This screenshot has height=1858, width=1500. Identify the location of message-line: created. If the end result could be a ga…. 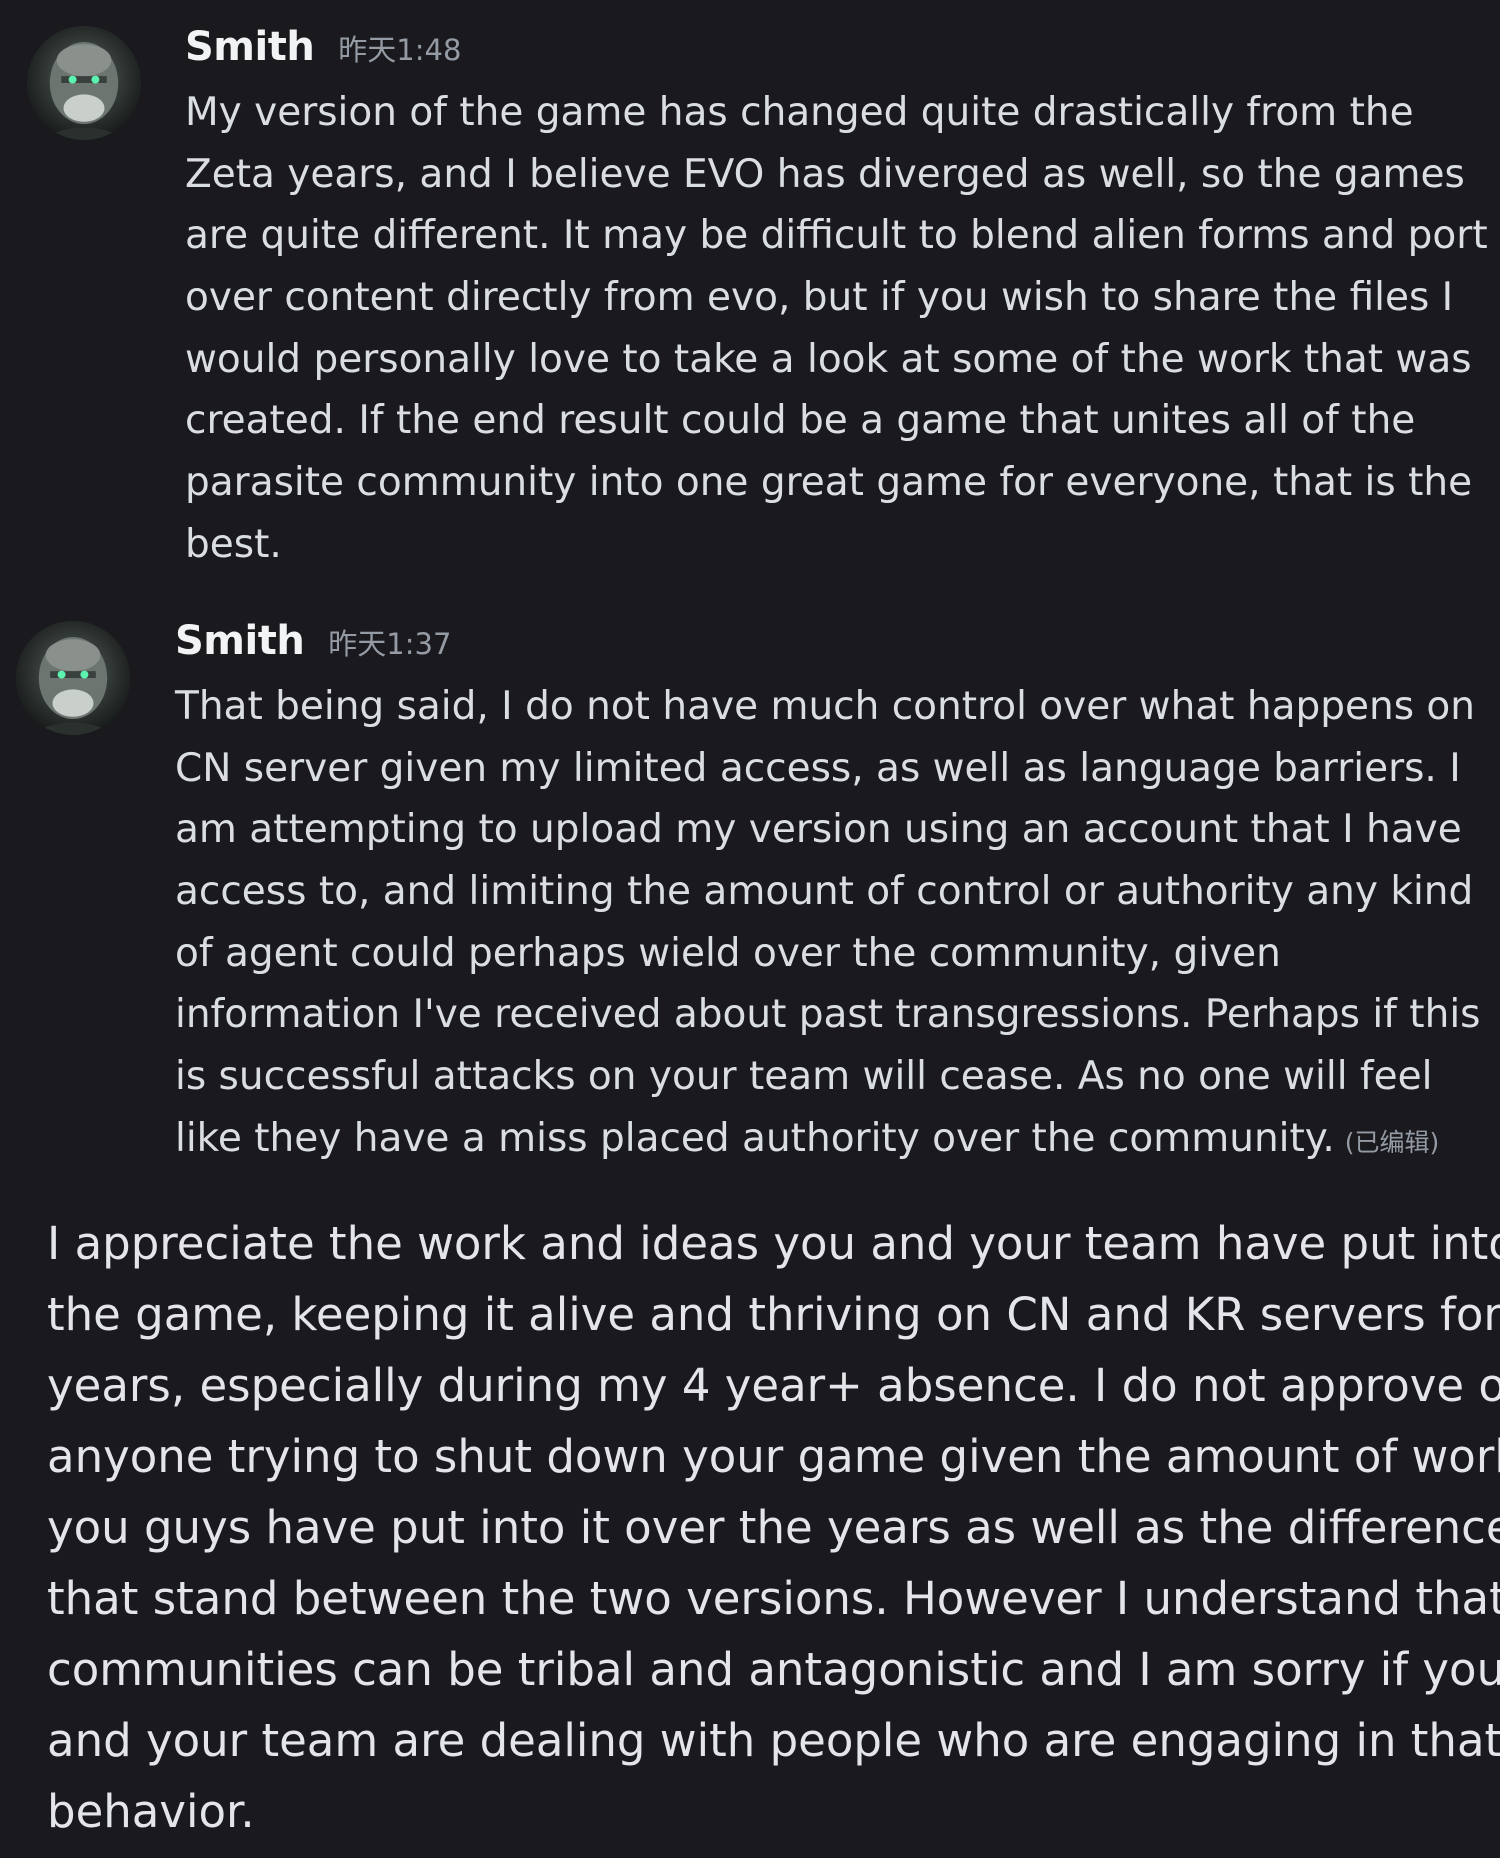
(800, 421).